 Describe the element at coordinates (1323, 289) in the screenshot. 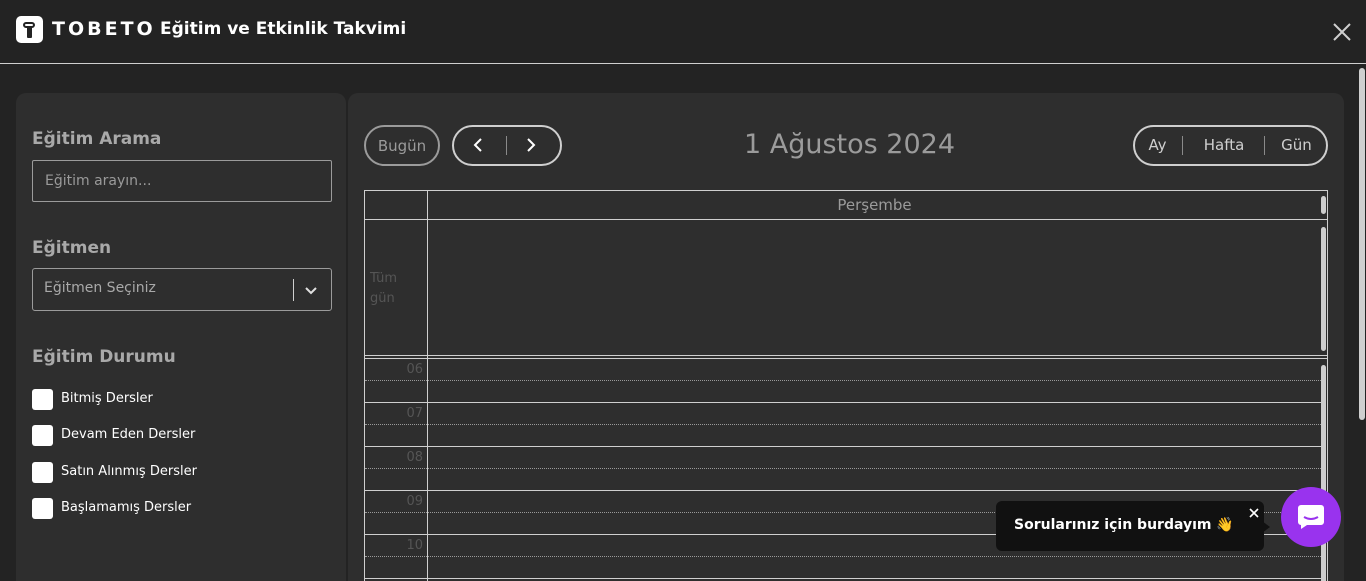

I see `all-day-scrollbar` at that location.